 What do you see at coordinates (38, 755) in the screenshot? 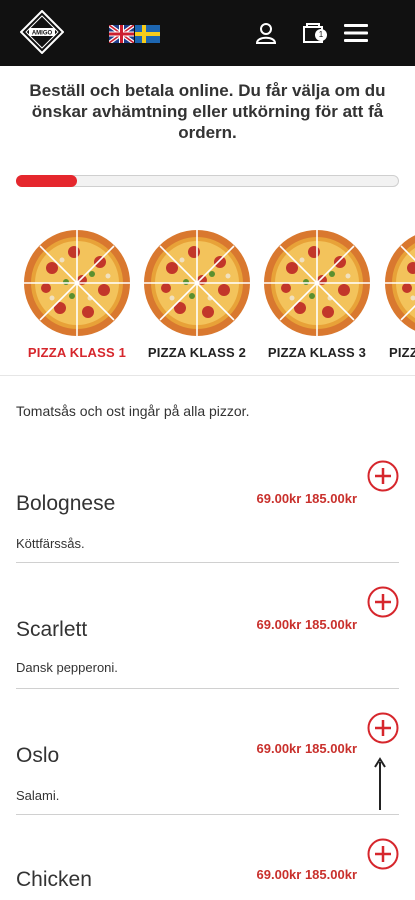
I see `item-name: Oslo` at bounding box center [38, 755].